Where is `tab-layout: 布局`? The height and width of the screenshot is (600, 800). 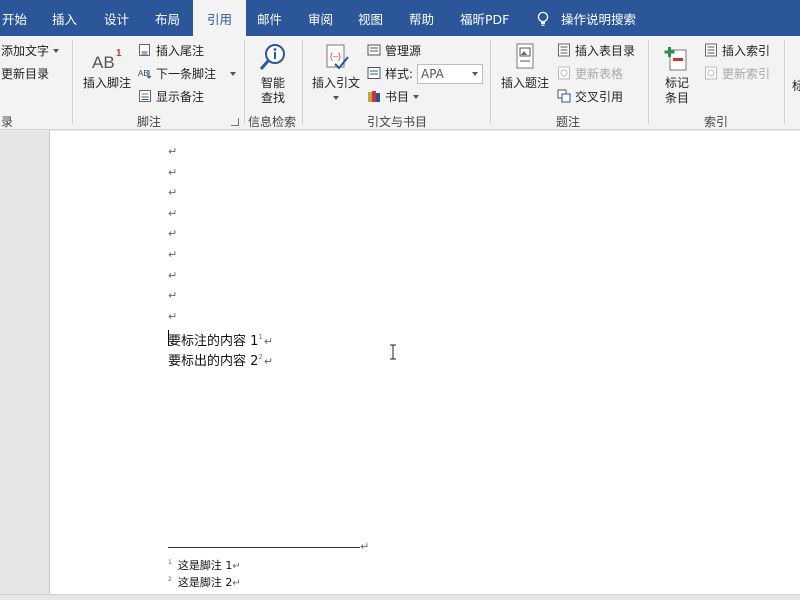 tab-layout: 布局 is located at coordinates (167, 18).